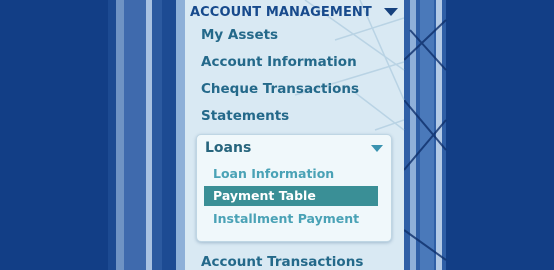 This screenshot has height=270, width=554. Describe the element at coordinates (279, 62) in the screenshot. I see `menu-item-account-information: Account Information` at that location.